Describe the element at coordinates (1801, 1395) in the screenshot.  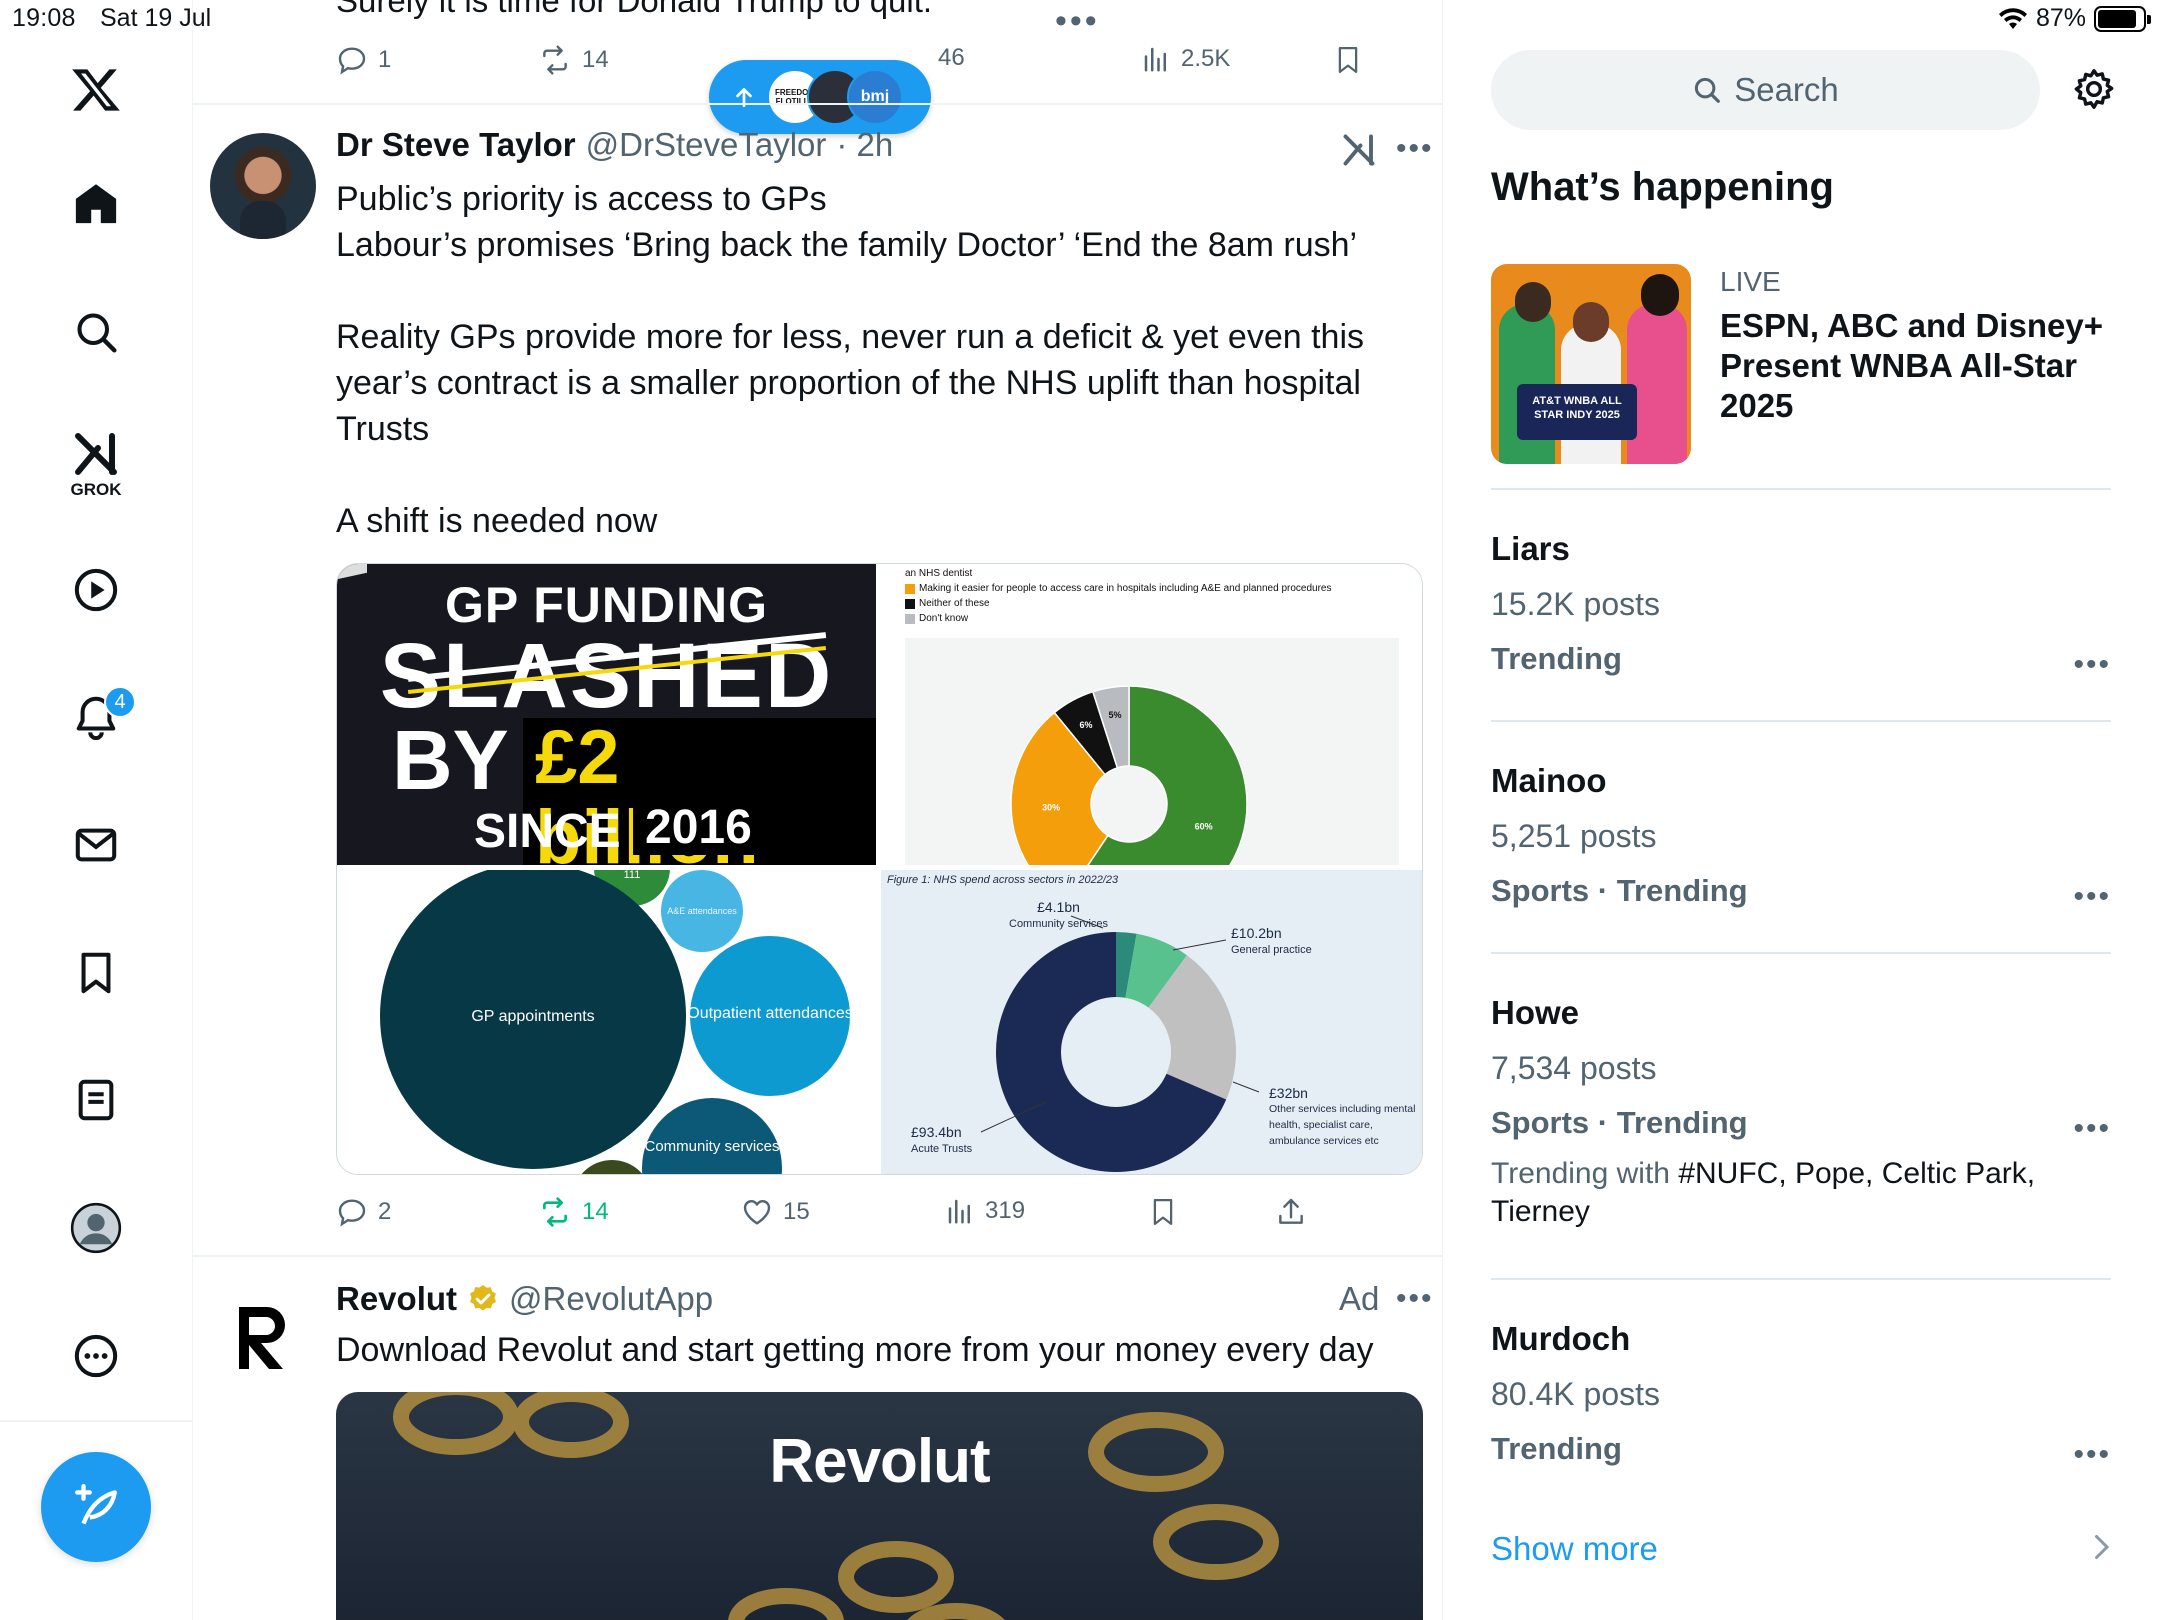
I see `trend-item-murdoch: Murdoch 80.4K posts Trending •••` at that location.